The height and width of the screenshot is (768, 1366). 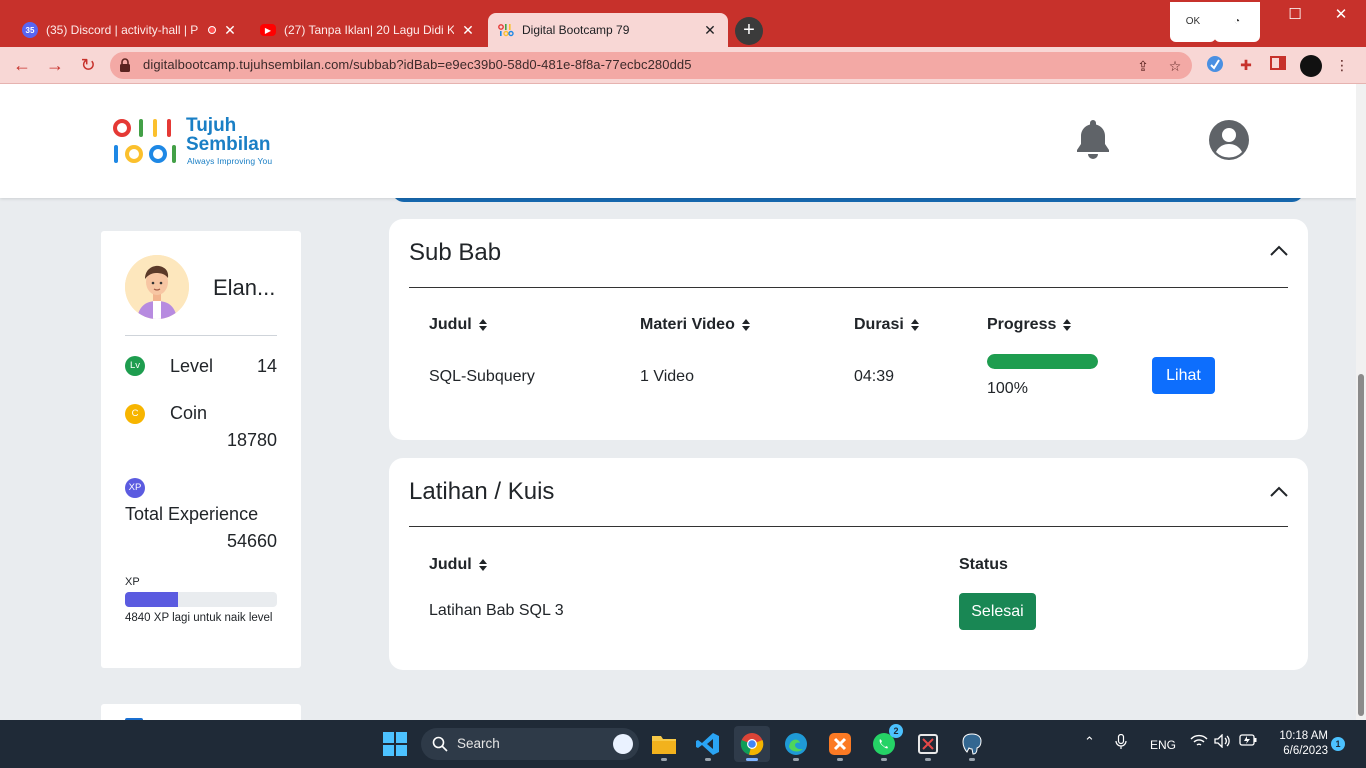 I want to click on user-account-icon, so click(x=1229, y=140).